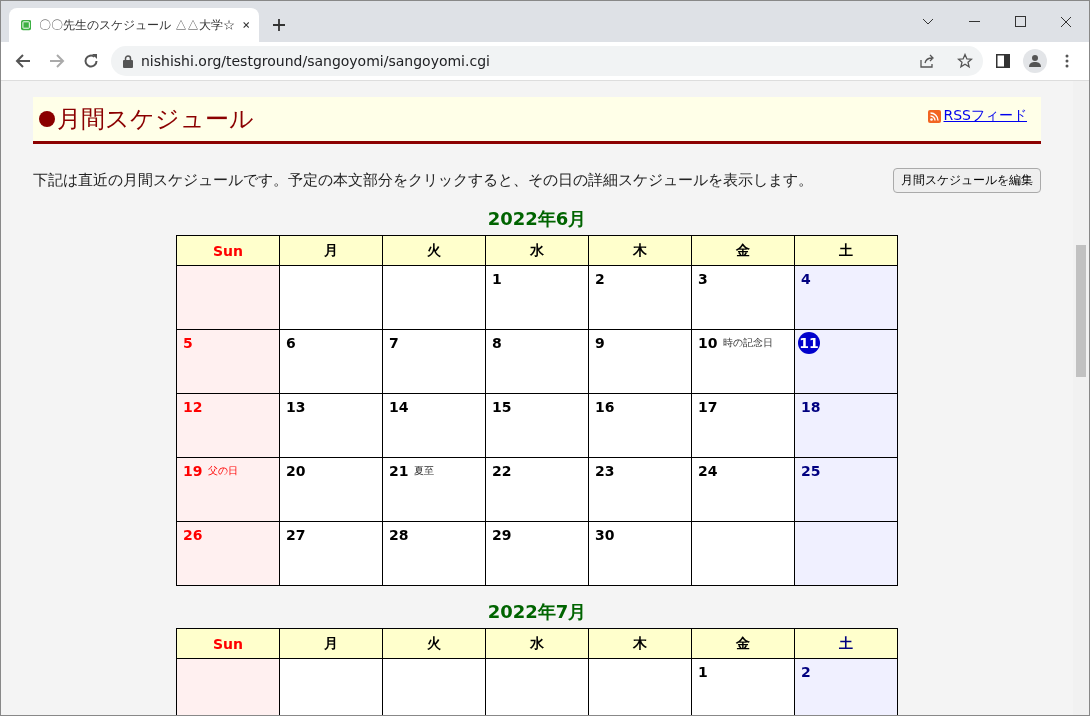  Describe the element at coordinates (537, 361) in the screenshot. I see `day-cell: 8` at that location.